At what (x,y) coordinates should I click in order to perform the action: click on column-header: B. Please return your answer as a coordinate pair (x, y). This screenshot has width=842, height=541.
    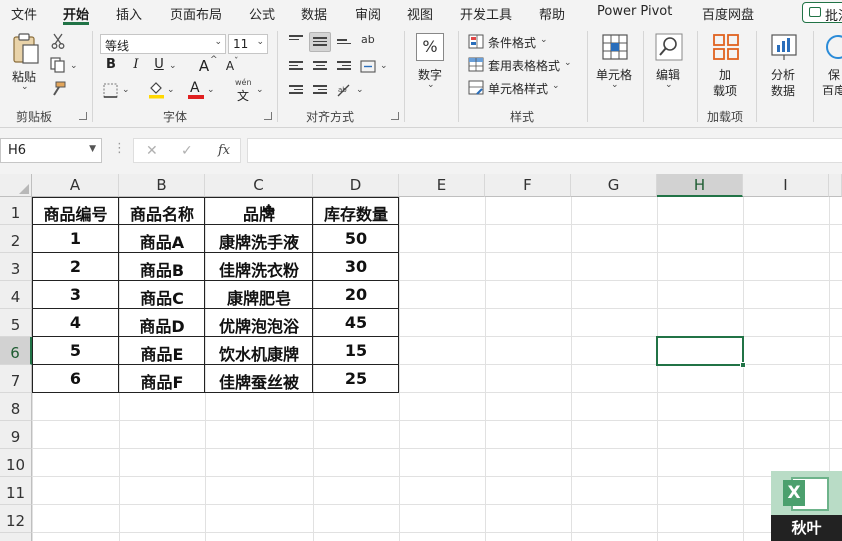
    Looking at the image, I should click on (162, 185).